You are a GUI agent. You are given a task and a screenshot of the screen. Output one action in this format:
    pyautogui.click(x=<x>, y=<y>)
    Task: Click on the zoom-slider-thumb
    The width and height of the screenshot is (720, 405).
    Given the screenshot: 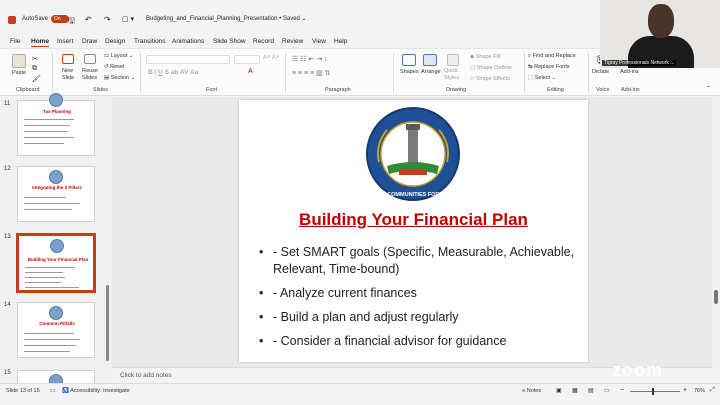 What is the action you would take?
    pyautogui.click(x=653, y=391)
    